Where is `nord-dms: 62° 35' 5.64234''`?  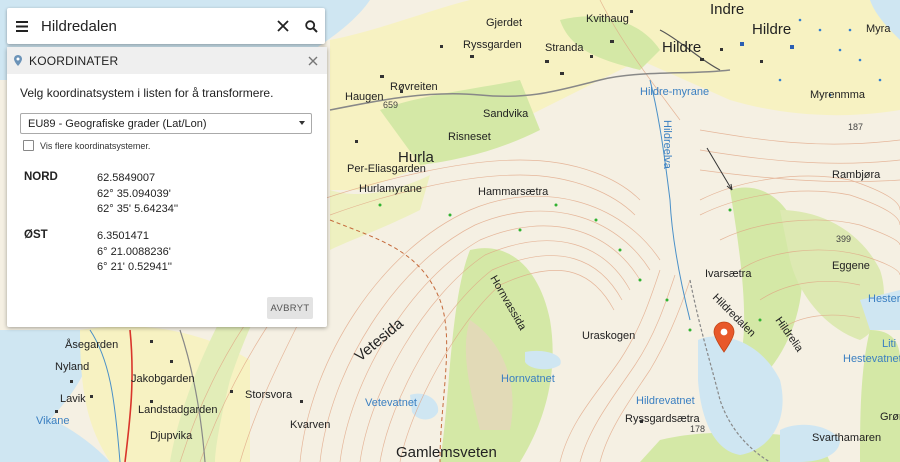
nord-dms: 62° 35' 5.64234'' is located at coordinates (138, 209).